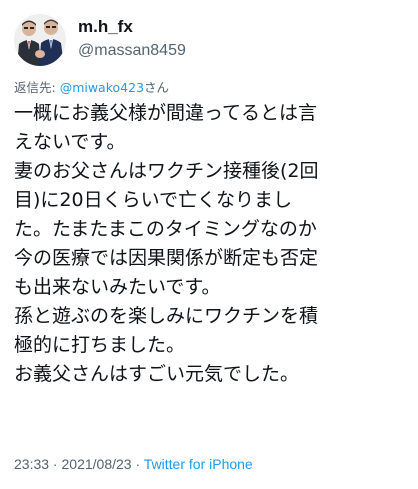  I want to click on tweet-text-line: えないです。, so click(70, 142).